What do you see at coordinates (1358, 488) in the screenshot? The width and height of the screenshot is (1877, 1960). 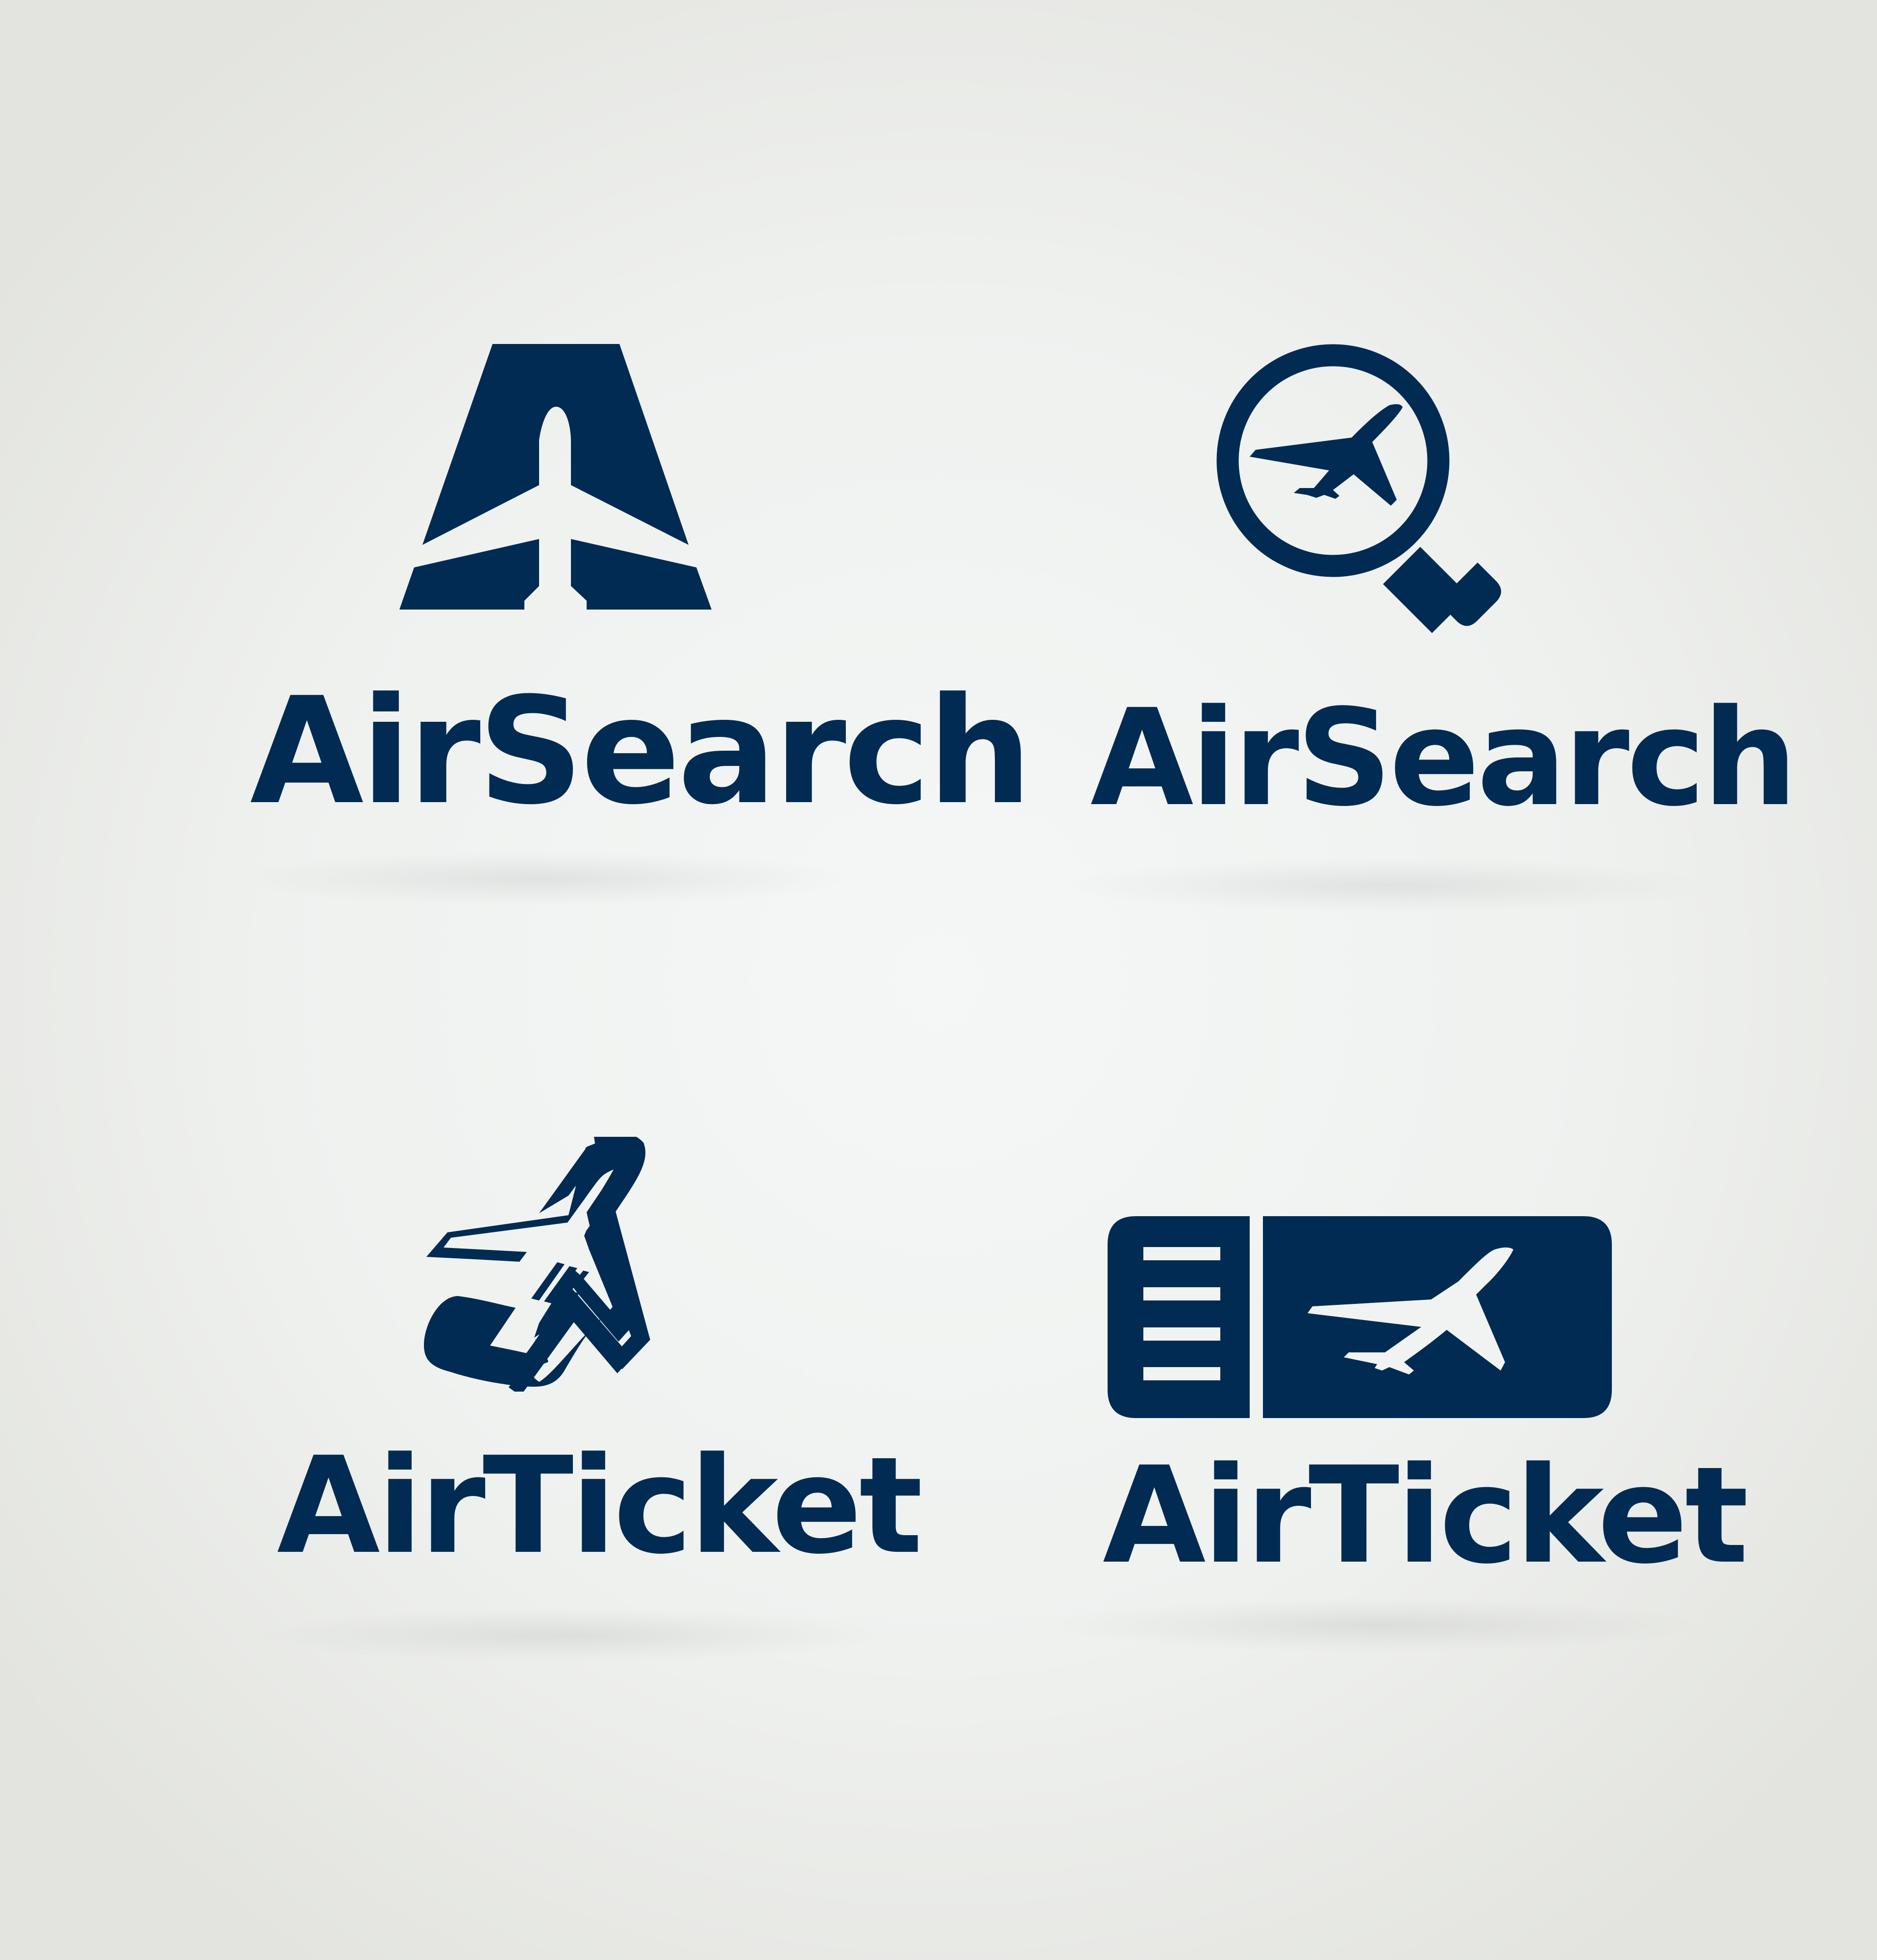 I see `magnifier-plane-icon` at bounding box center [1358, 488].